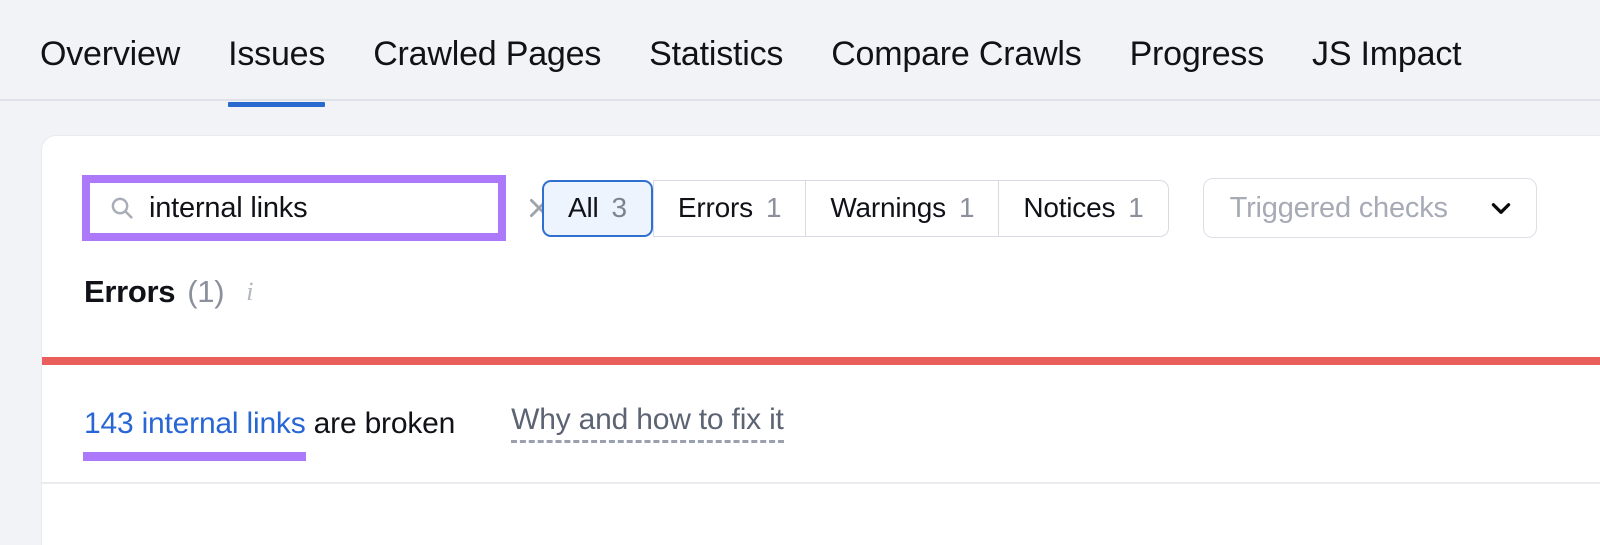  Describe the element at coordinates (1136, 207) in the screenshot. I see `filter-notices-count: 1` at that location.